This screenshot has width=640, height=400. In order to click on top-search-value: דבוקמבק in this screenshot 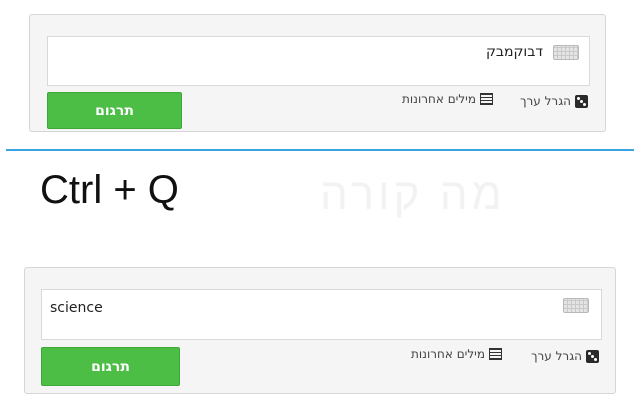, I will do `click(514, 52)`.